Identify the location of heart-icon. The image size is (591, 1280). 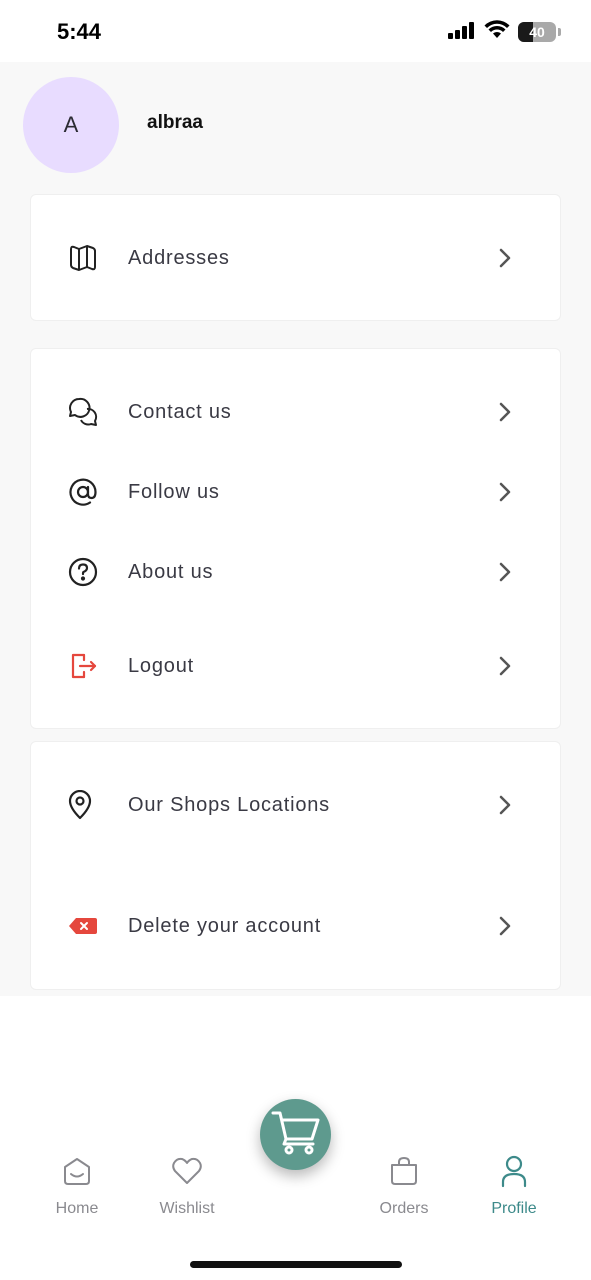
(187, 1171).